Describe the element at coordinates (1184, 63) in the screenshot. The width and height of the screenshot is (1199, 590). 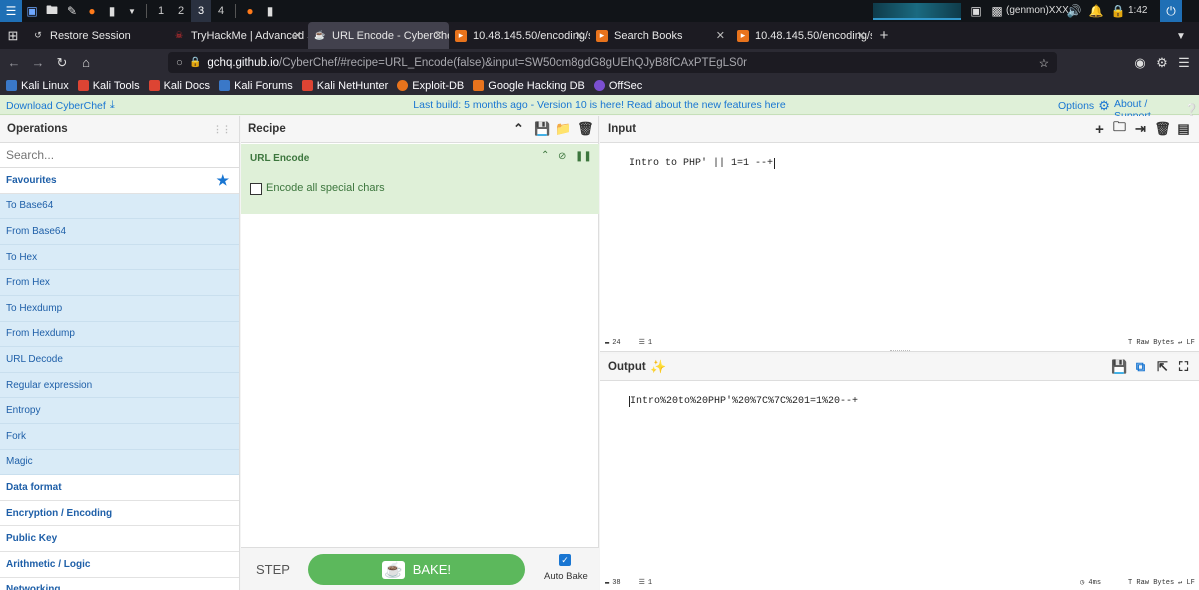
I see `menu-icon: ☰` at that location.